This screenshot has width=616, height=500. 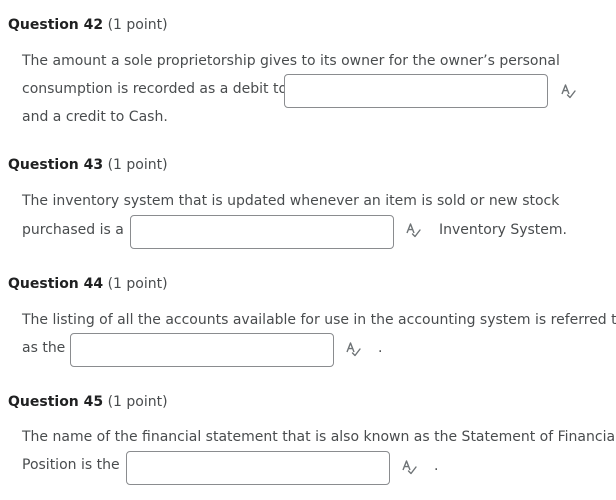 I want to click on question-text-line-2: consumption is recorded as a debit to, so click(x=155, y=89).